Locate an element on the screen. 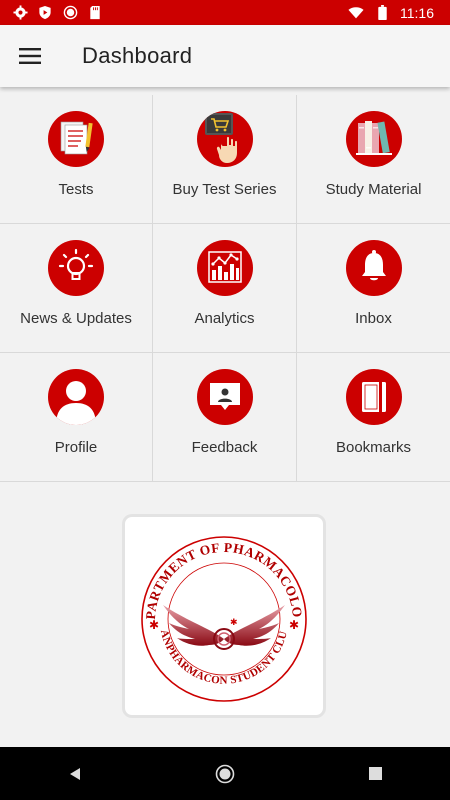 This screenshot has height=800, width=450. tile-profile: Profile is located at coordinates (76, 417).